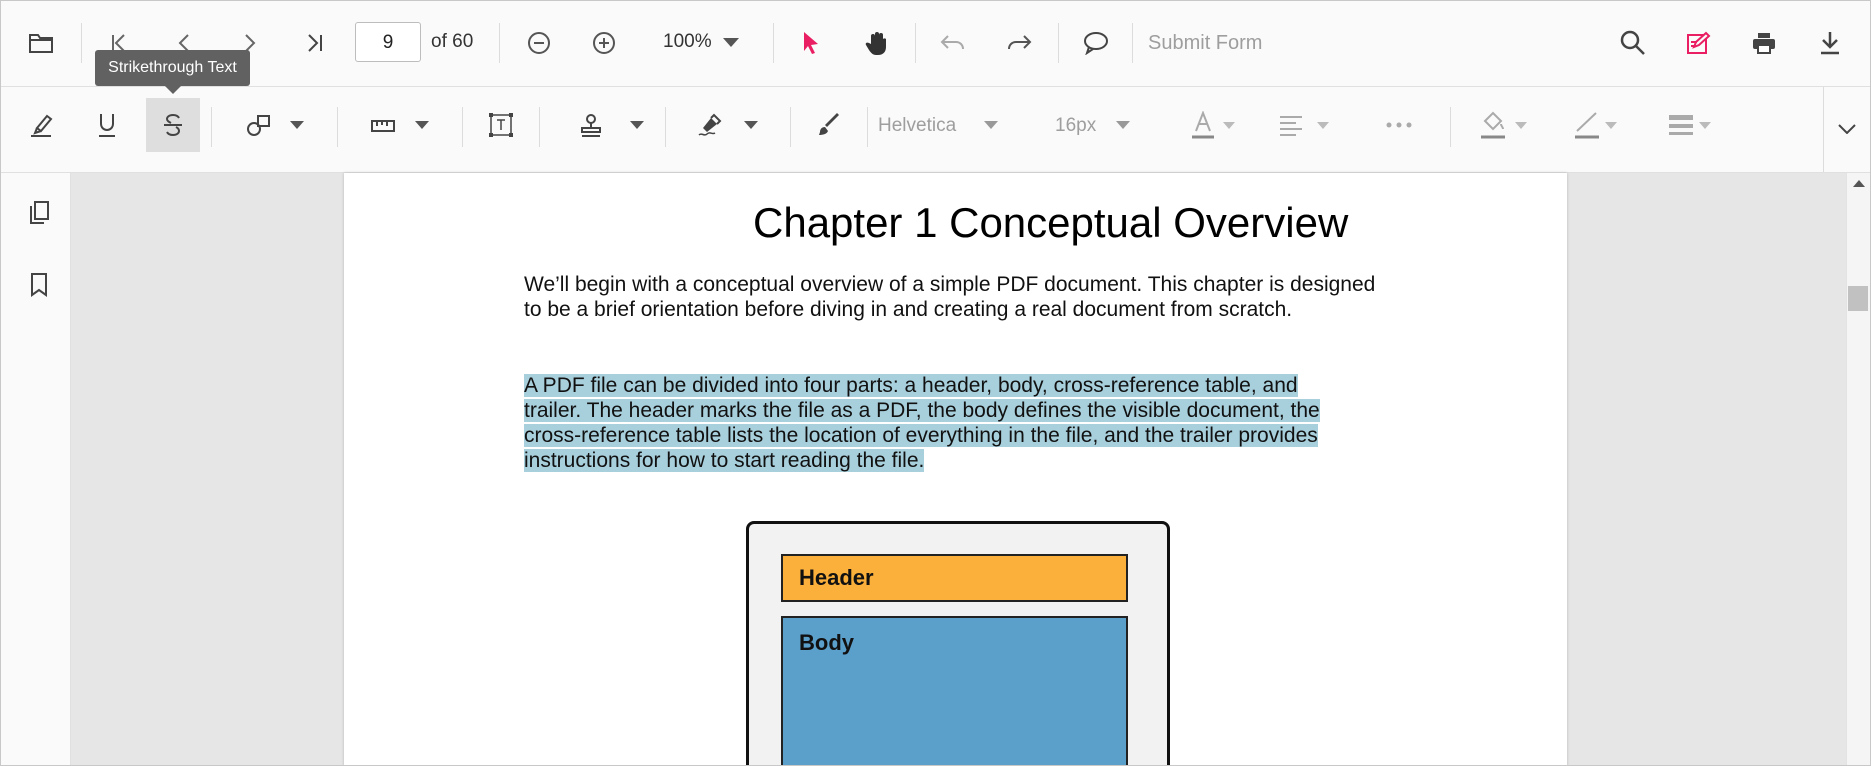 The image size is (1871, 766). I want to click on print-icon, so click(1764, 43).